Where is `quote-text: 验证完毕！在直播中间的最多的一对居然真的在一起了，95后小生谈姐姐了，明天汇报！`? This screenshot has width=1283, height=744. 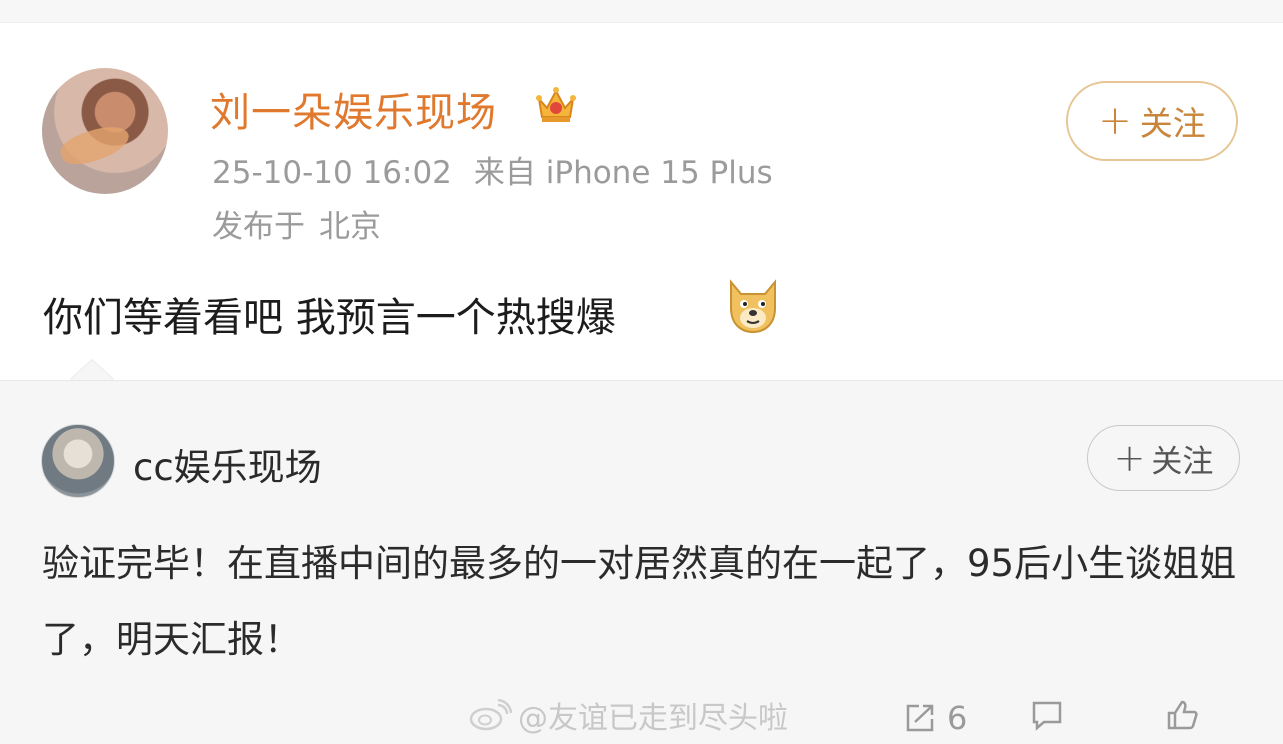 quote-text: 验证完毕！在直播中间的最多的一对居然真的在一起了，95后小生谈姐姐了，明天汇报！ is located at coordinates (639, 601).